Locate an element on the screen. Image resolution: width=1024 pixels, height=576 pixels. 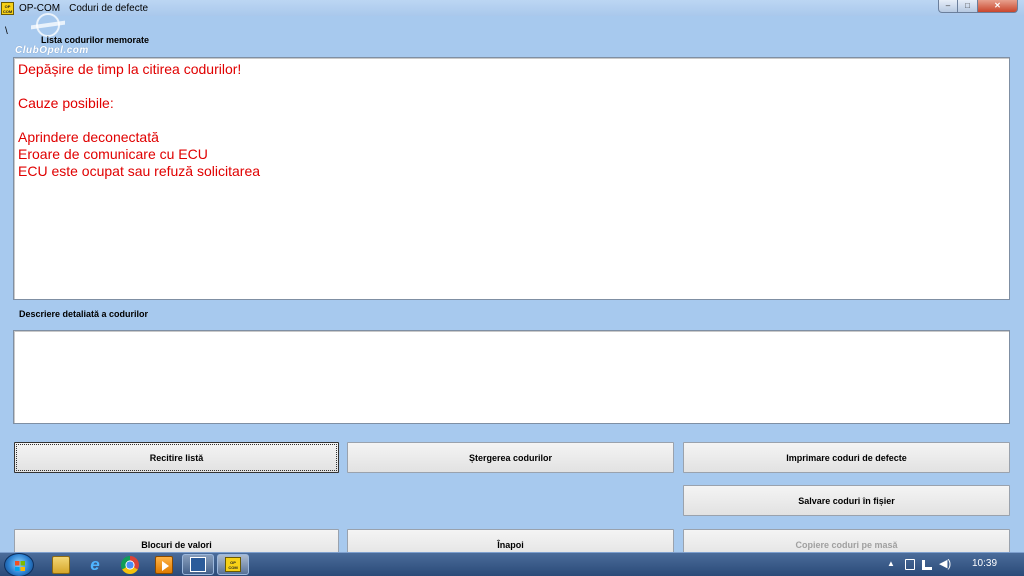
taskbar-opcom-button: OP COM is located at coordinates (233, 564).